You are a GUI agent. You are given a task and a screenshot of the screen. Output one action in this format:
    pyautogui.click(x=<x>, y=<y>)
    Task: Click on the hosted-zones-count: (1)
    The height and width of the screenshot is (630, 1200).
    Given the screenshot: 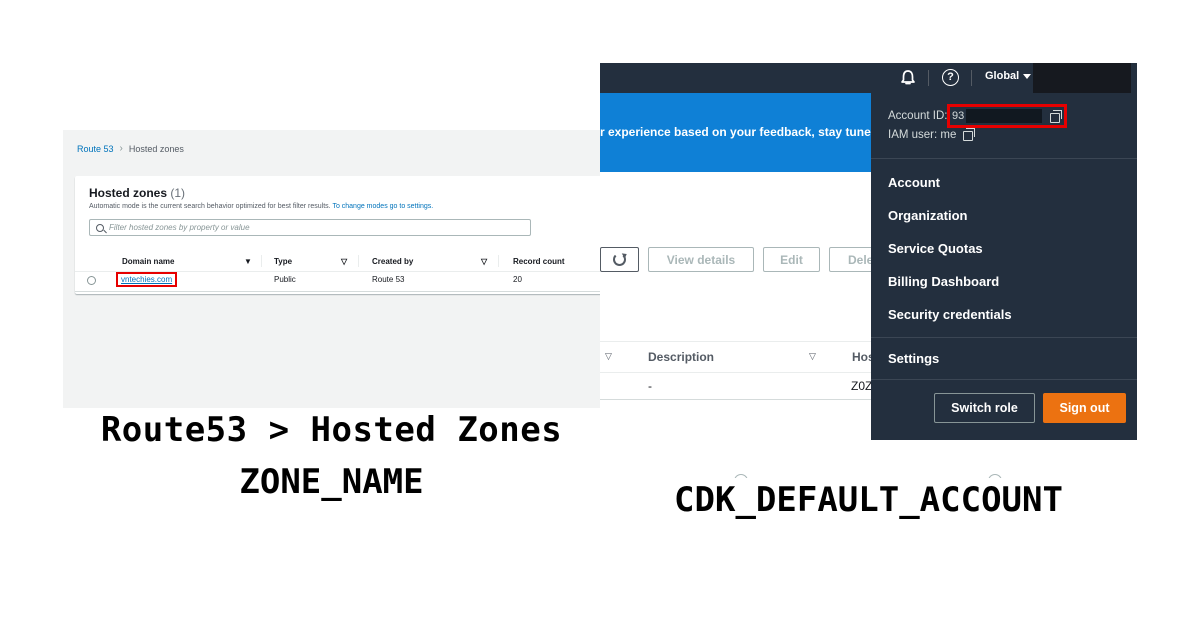 What is the action you would take?
    pyautogui.click(x=178, y=193)
    